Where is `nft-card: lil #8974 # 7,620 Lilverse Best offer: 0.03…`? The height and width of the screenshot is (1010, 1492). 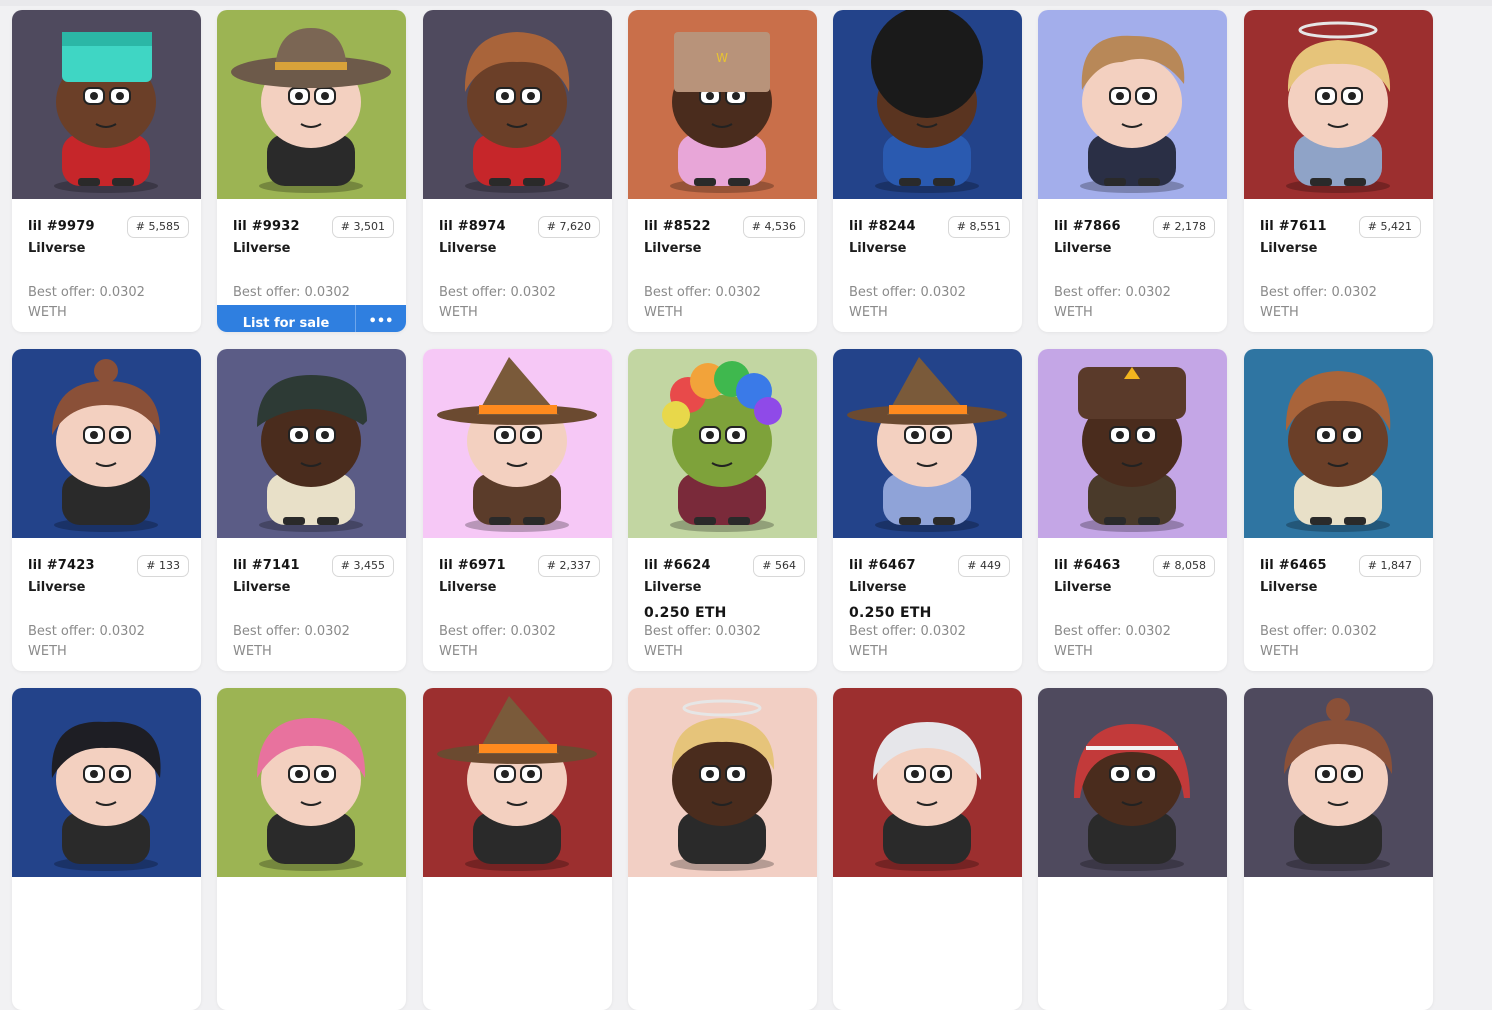 nft-card: lil #8974 # 7,620 Lilverse Best offer: 0.03… is located at coordinates (517, 171).